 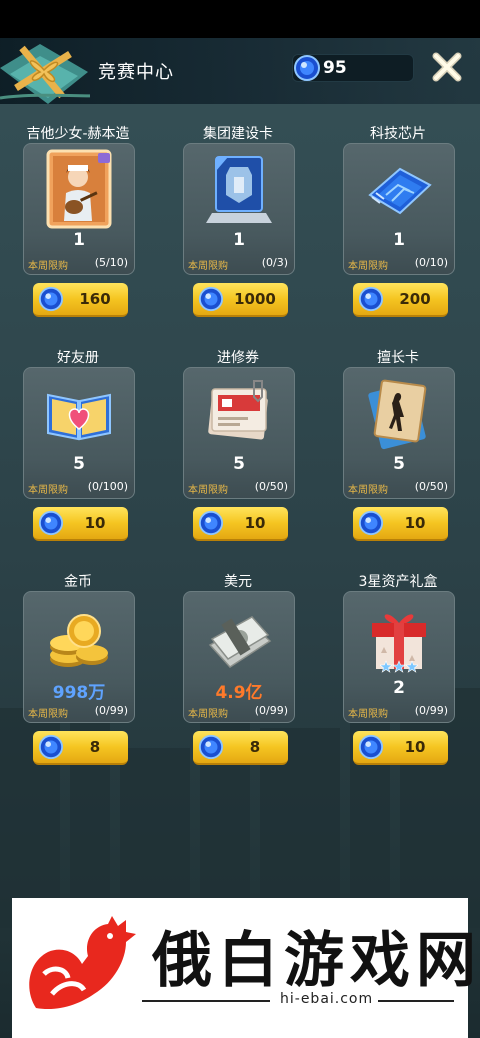 I want to click on watermark-title: 俄白游戏网, so click(x=316, y=961).